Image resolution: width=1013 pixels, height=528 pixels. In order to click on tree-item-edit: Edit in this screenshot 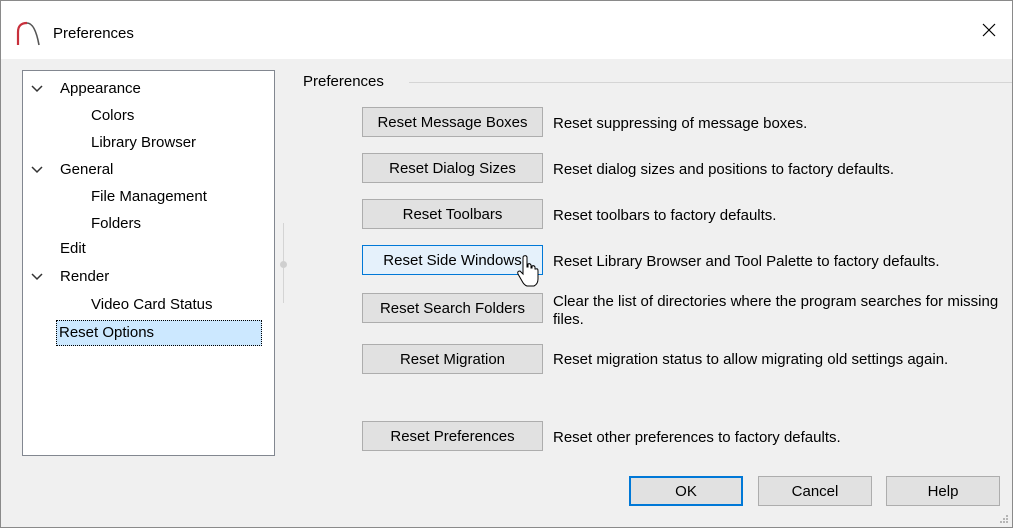, I will do `click(73, 249)`.